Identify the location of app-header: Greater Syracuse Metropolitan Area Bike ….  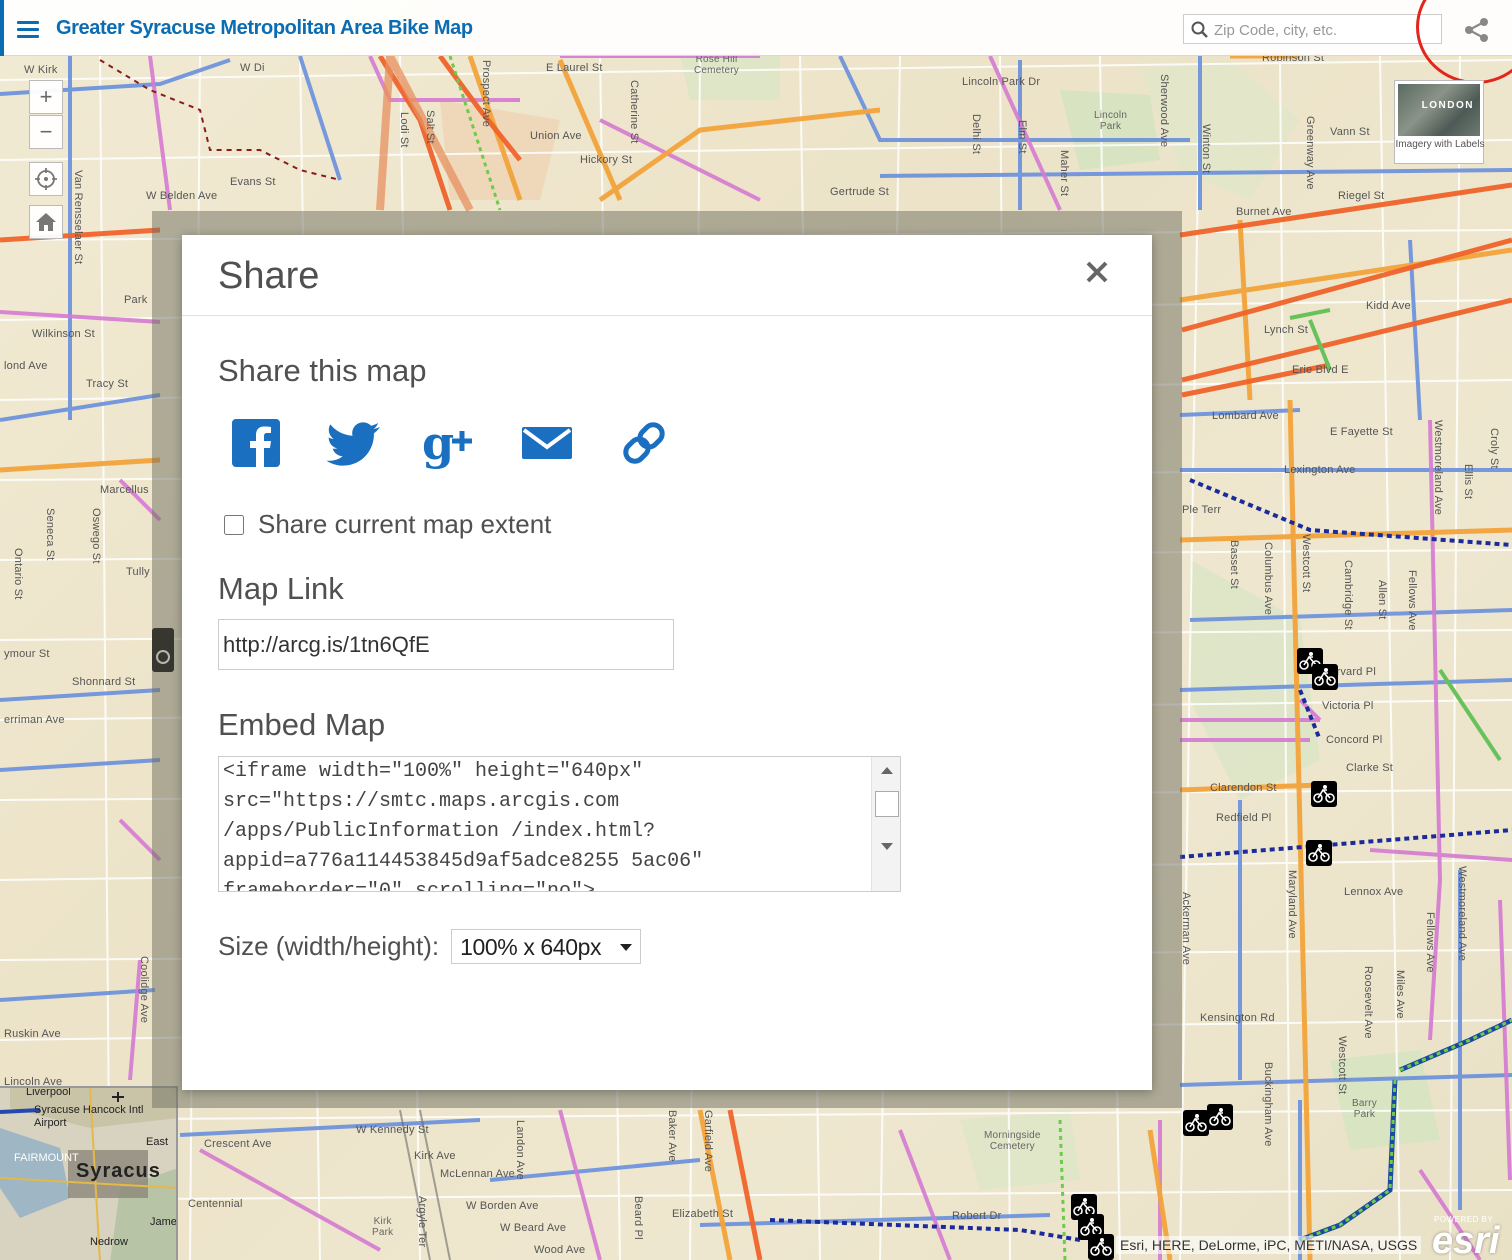
(756, 42).